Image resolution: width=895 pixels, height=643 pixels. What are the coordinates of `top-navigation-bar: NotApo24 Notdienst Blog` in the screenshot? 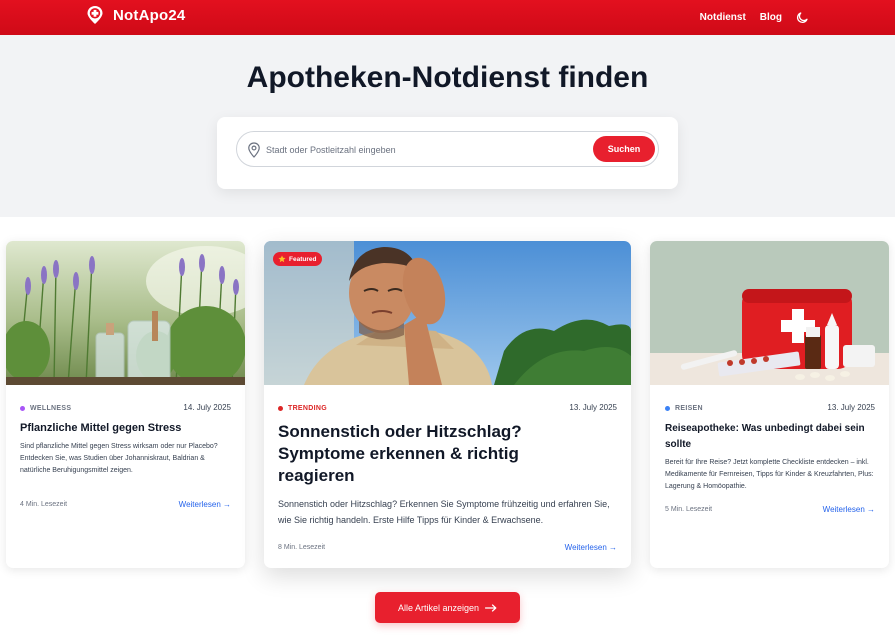 It's located at (447, 17).